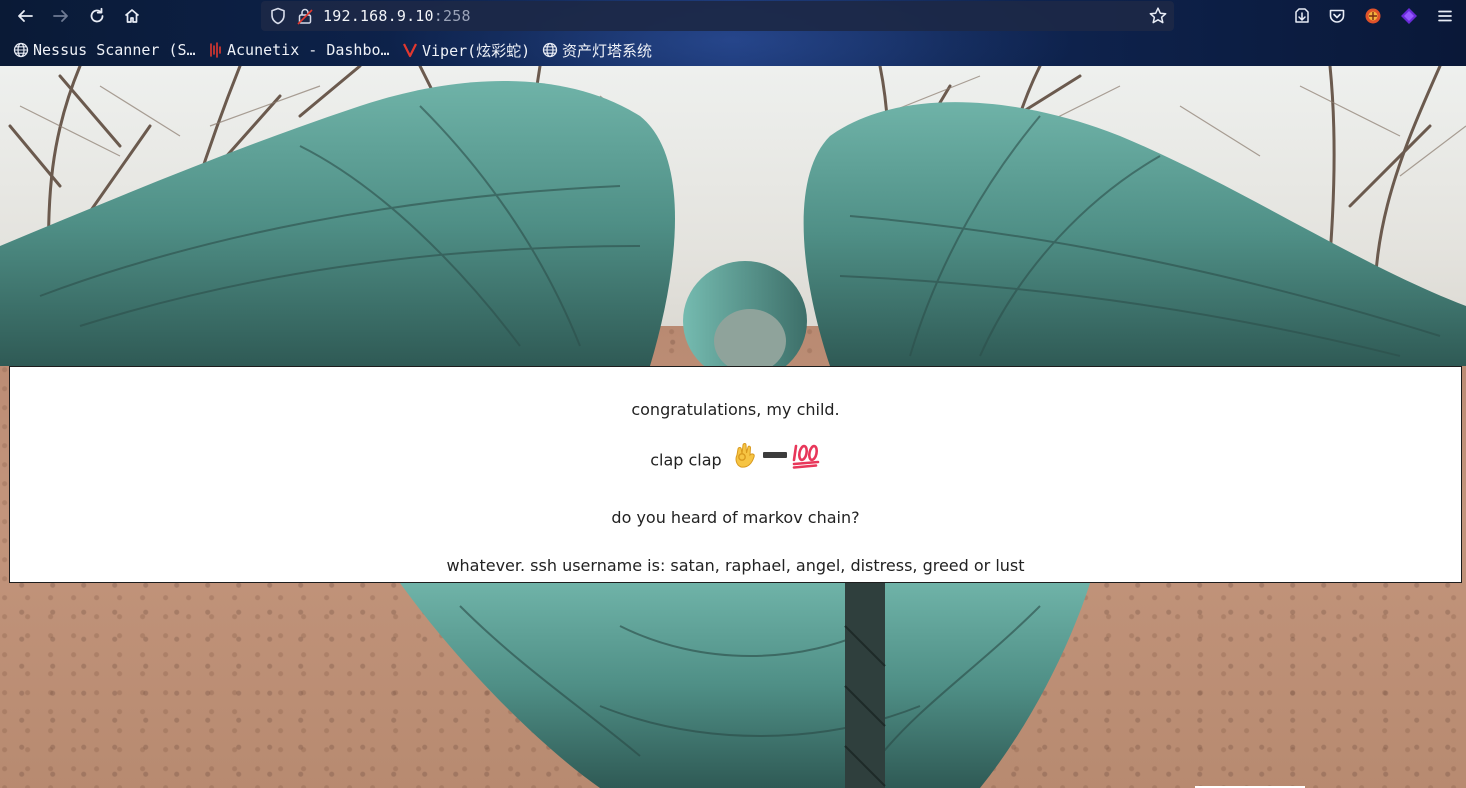 The image size is (1466, 788). I want to click on forward-arrow-icon, so click(60, 16).